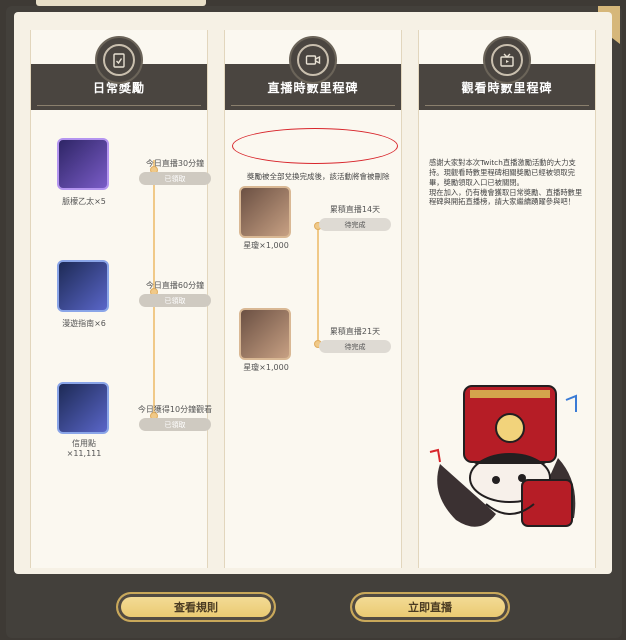 This screenshot has height=640, width=626. I want to click on task-label: 今日直播60分鐘, so click(175, 285).